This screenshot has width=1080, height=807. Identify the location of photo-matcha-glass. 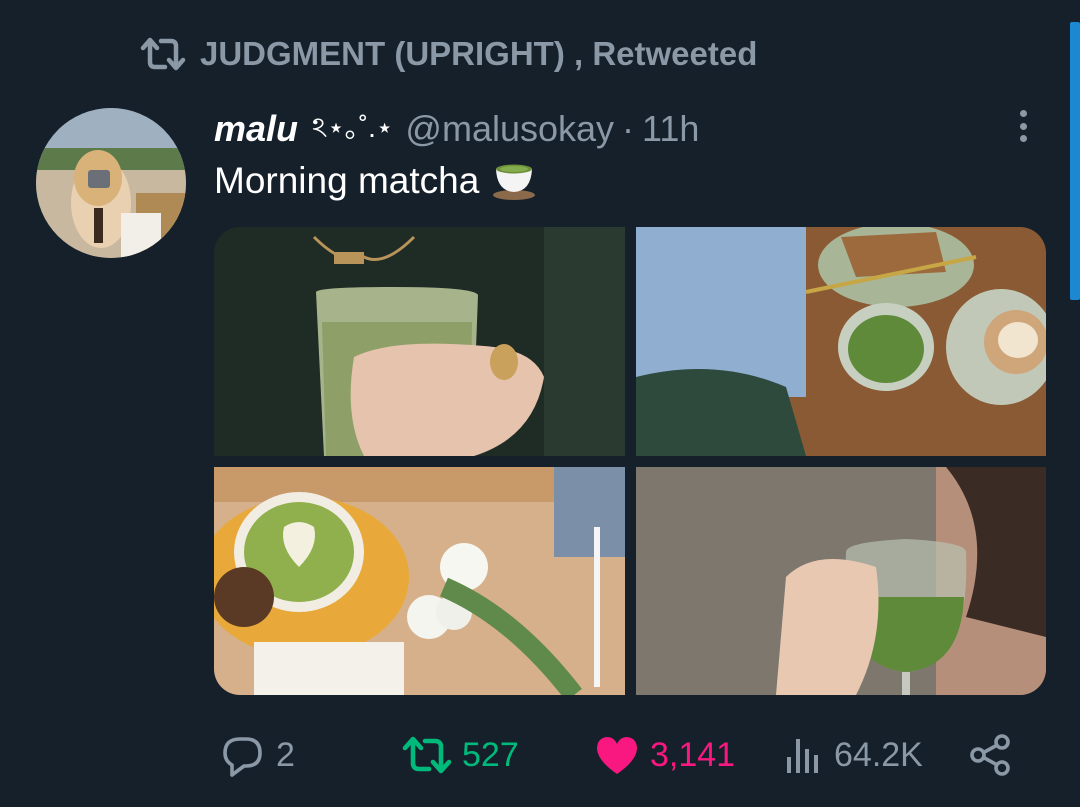
(419, 341).